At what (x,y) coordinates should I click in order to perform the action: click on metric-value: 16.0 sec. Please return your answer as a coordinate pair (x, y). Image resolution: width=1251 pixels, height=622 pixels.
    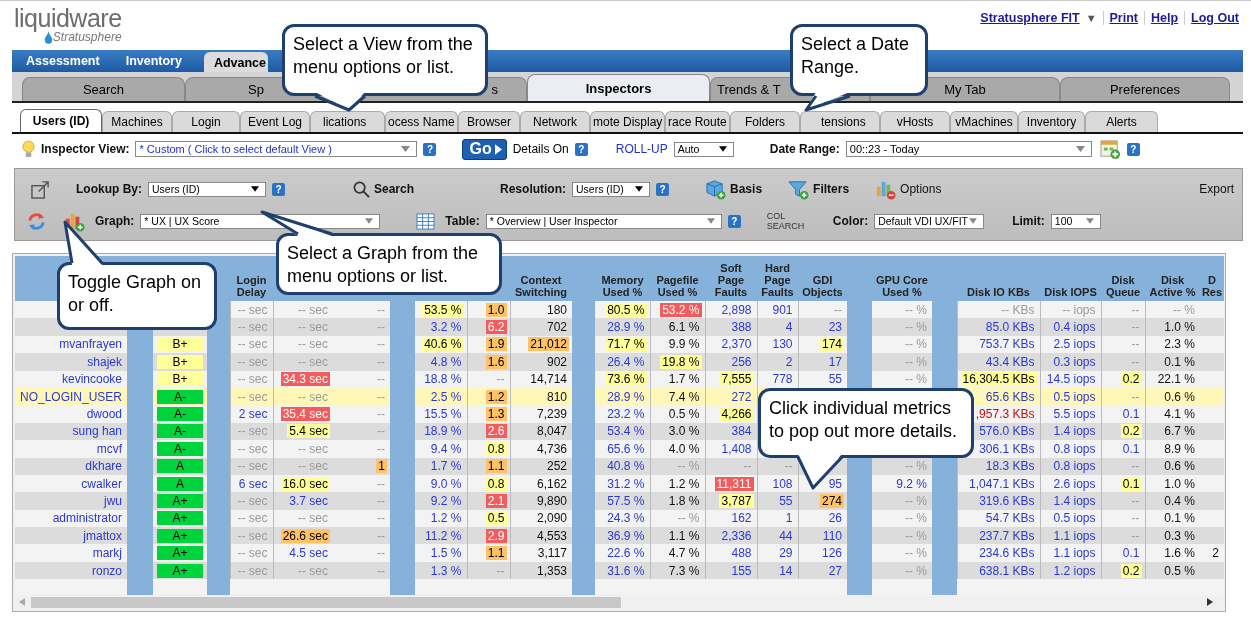
    Looking at the image, I should click on (305, 483).